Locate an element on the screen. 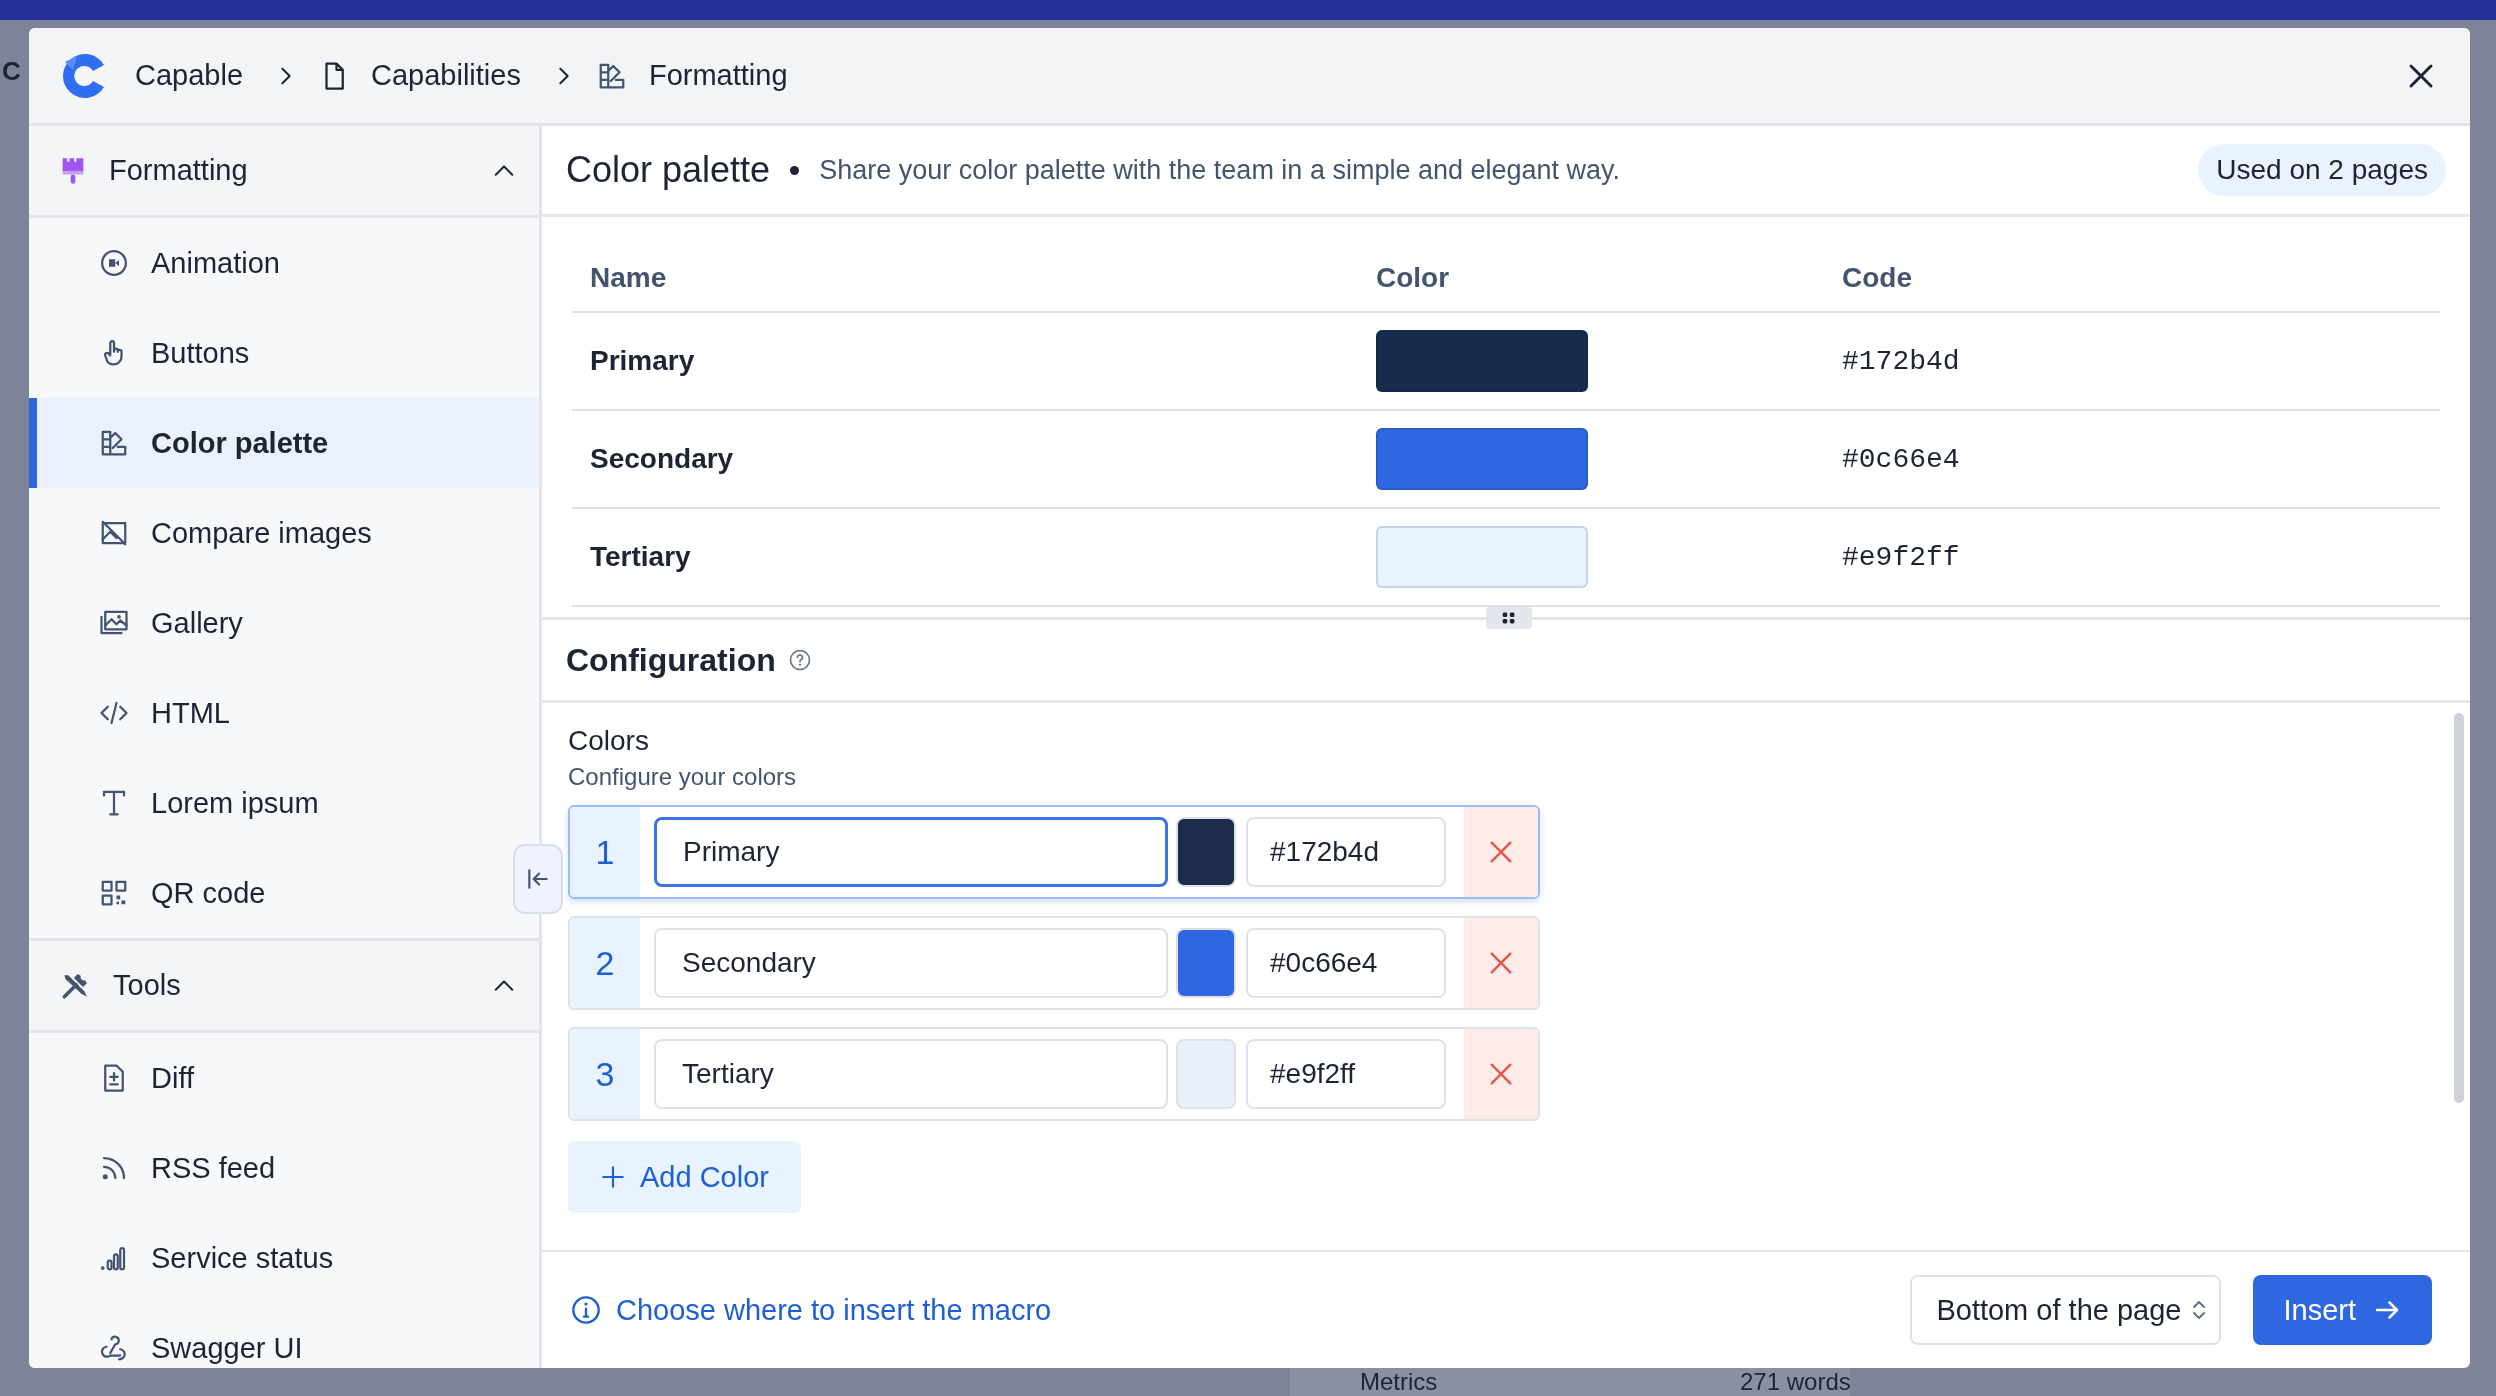 The image size is (2496, 1396). collapse-icon is located at coordinates (538, 879).